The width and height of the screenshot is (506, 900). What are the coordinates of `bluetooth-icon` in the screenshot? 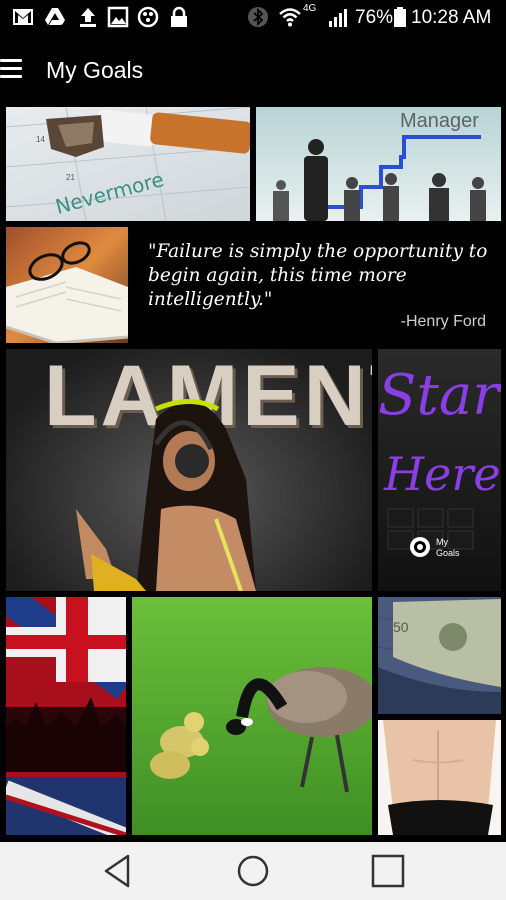 It's located at (258, 17).